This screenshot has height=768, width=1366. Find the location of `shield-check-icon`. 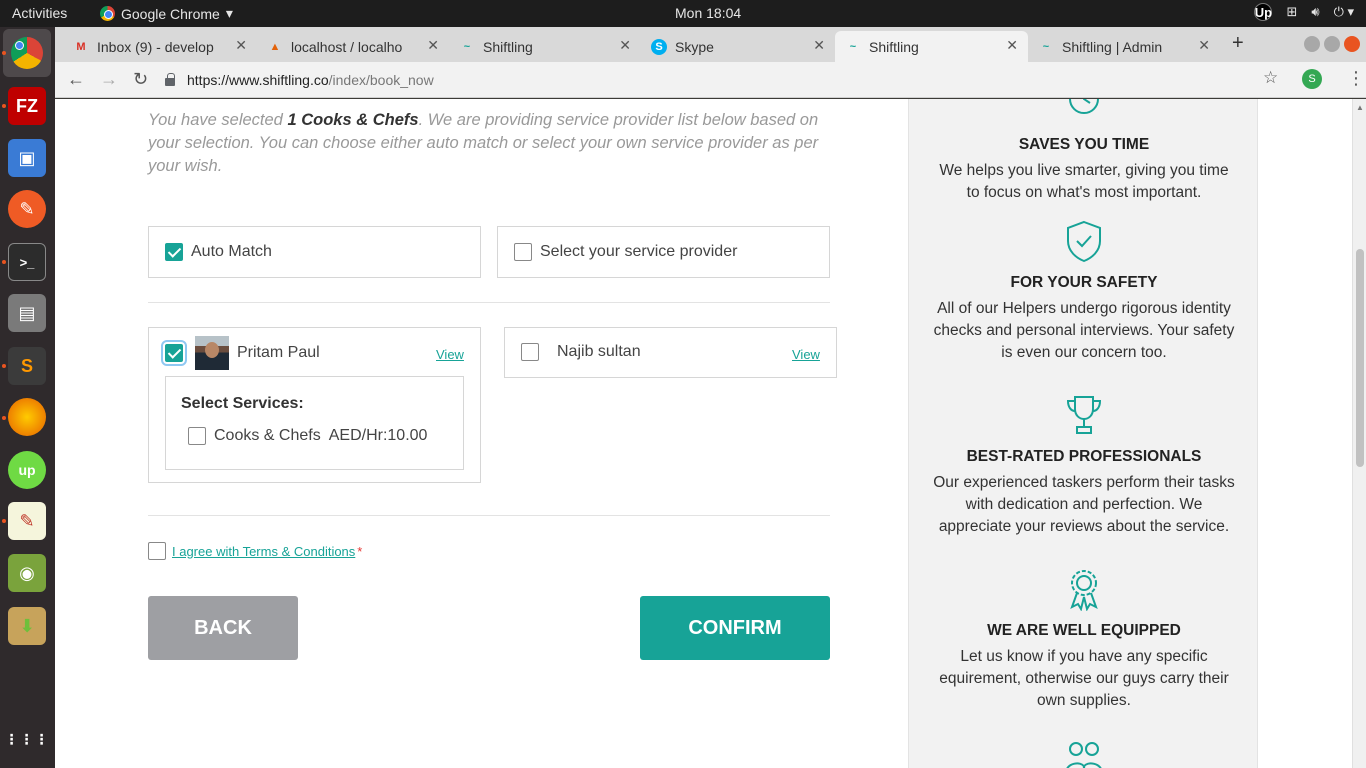

shield-check-icon is located at coordinates (1084, 241).